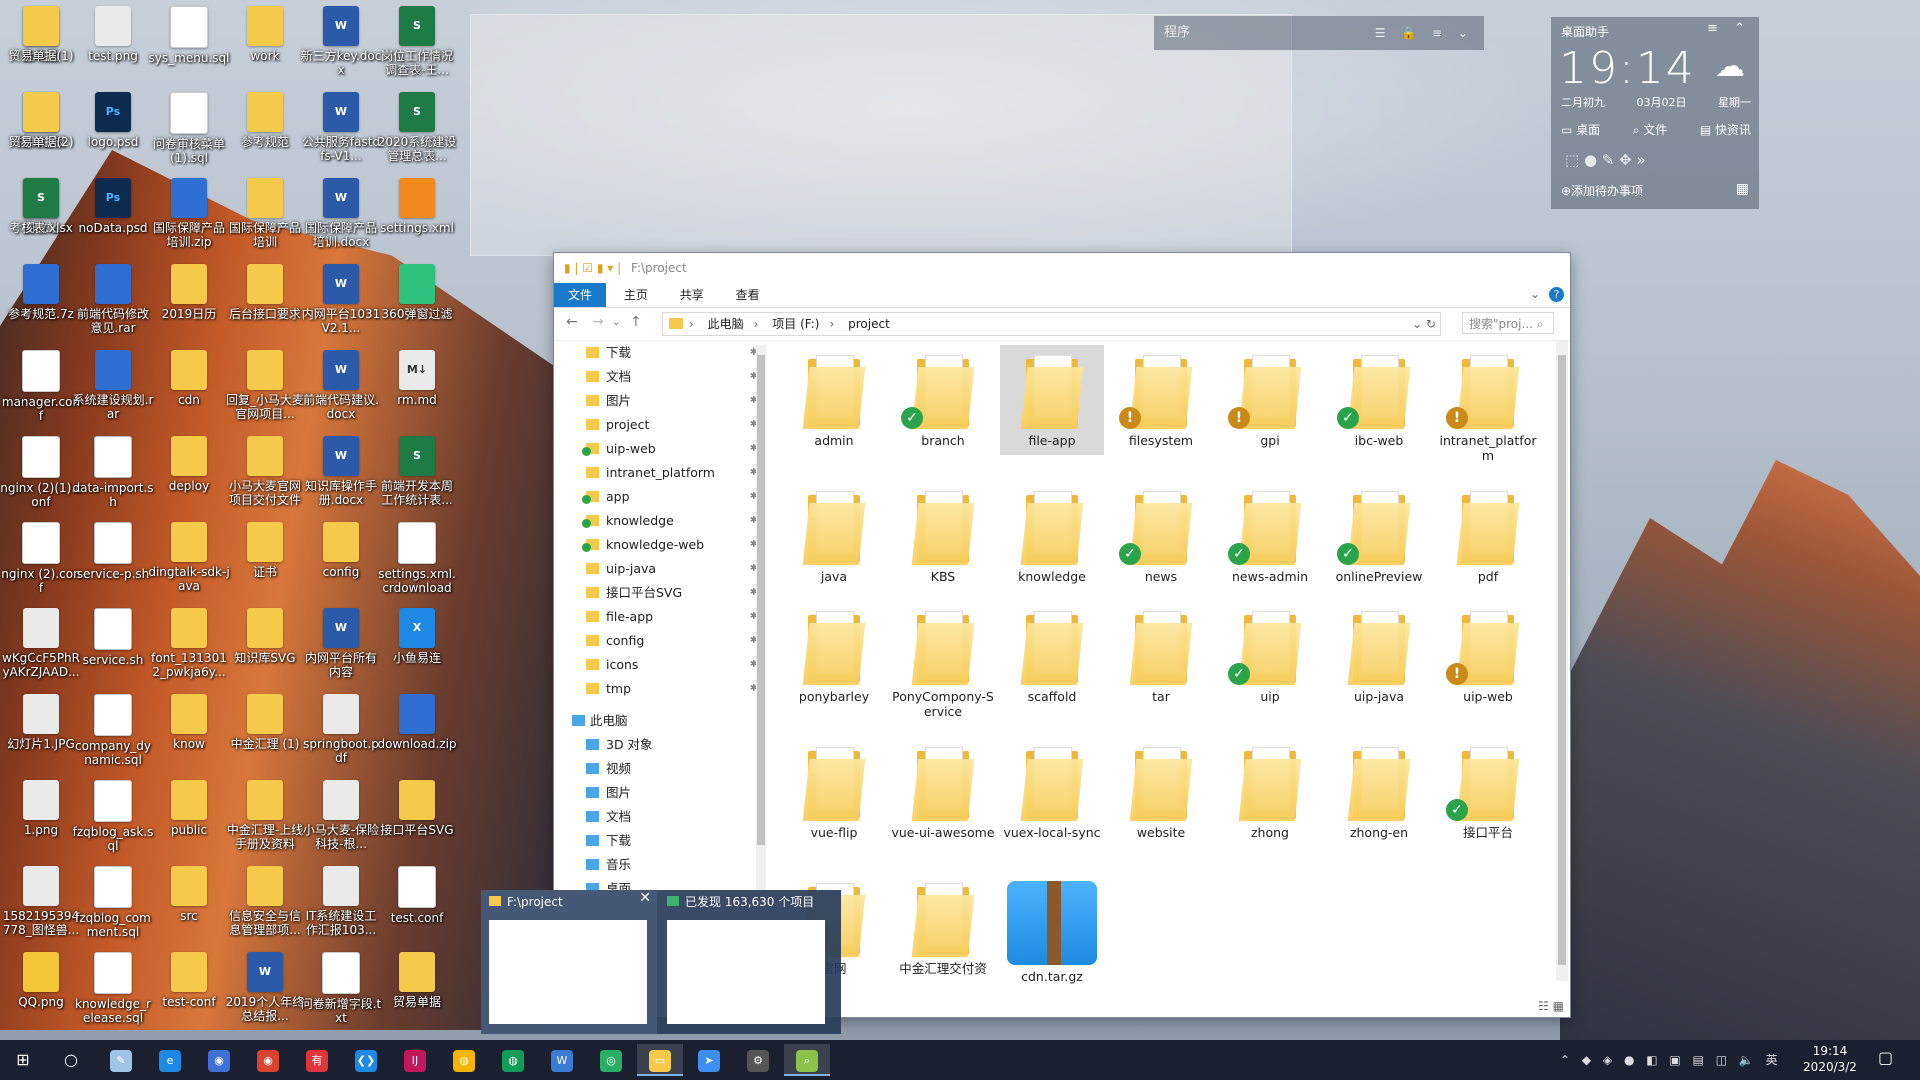 Image resolution: width=1920 pixels, height=1080 pixels. I want to click on edge-icon: e, so click(170, 1060).